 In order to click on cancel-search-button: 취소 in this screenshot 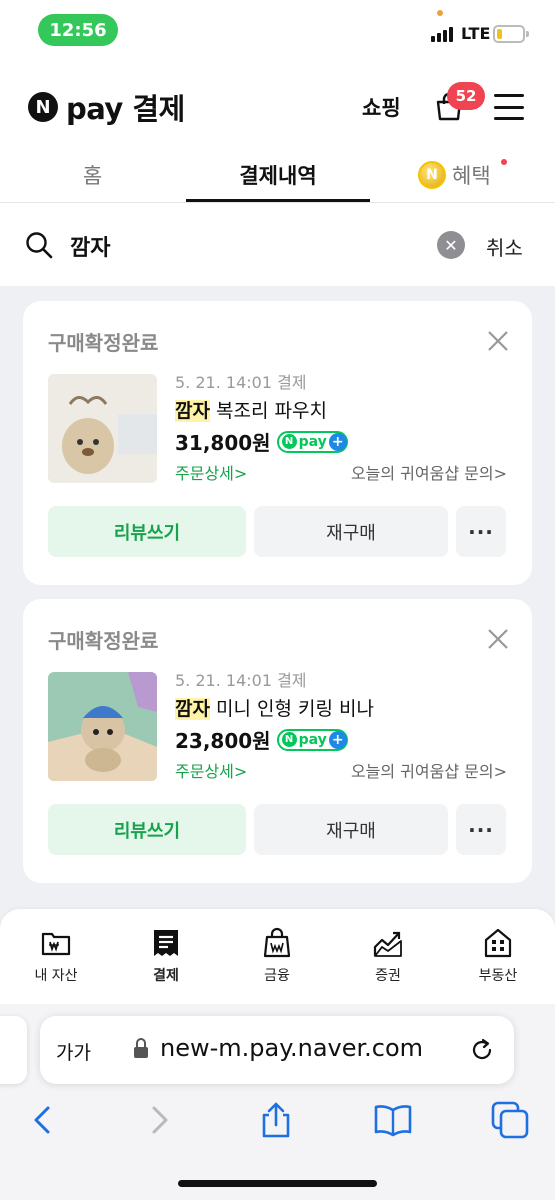, I will do `click(504, 246)`.